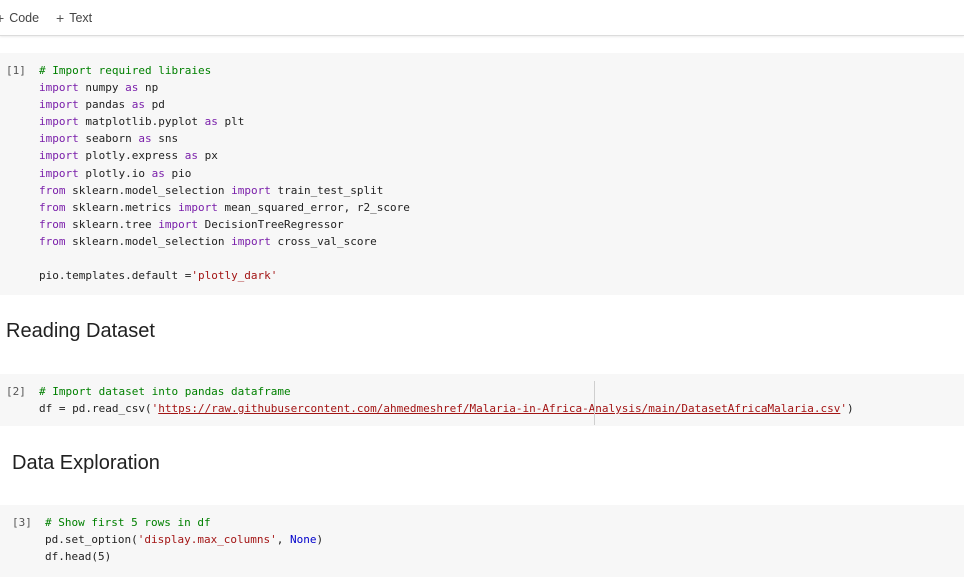 This screenshot has height=577, width=964. What do you see at coordinates (105, 105) in the screenshot?
I see `code-token: pandas` at bounding box center [105, 105].